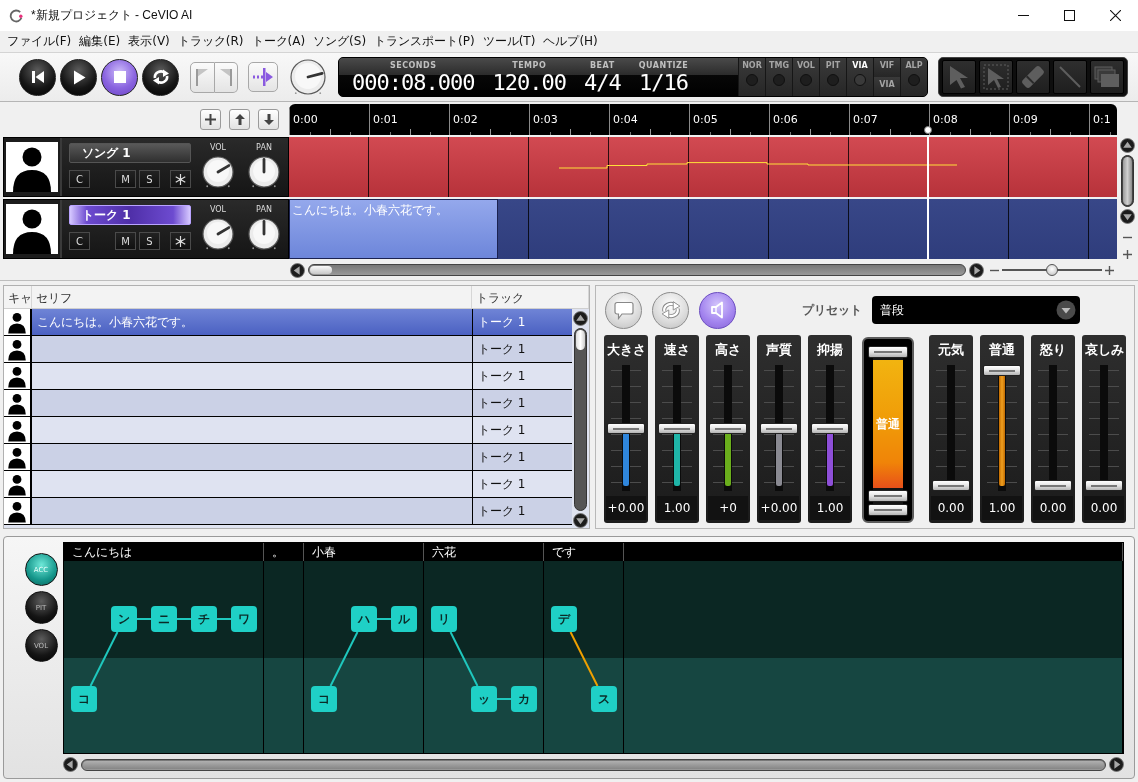  What do you see at coordinates (364, 619) in the screenshot?
I see `mora-node: ハ` at bounding box center [364, 619].